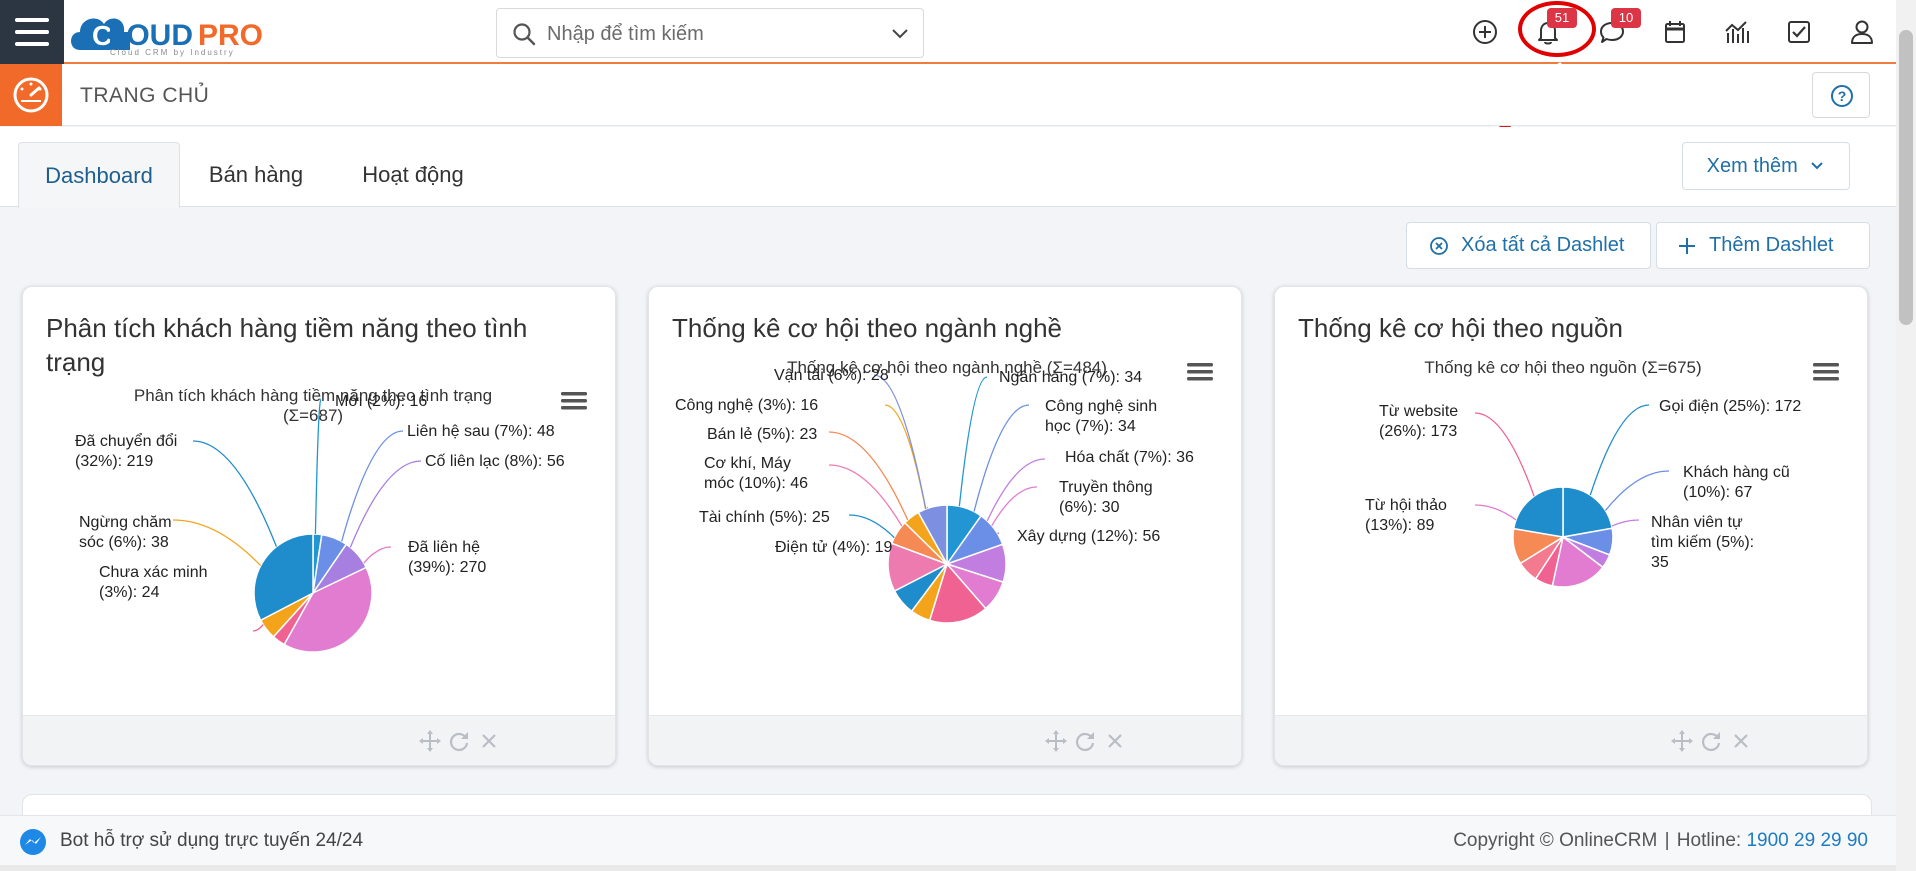 This screenshot has height=871, width=1916. What do you see at coordinates (747, 463) in the screenshot?
I see `data-label: Cơ khí, Máy` at bounding box center [747, 463].